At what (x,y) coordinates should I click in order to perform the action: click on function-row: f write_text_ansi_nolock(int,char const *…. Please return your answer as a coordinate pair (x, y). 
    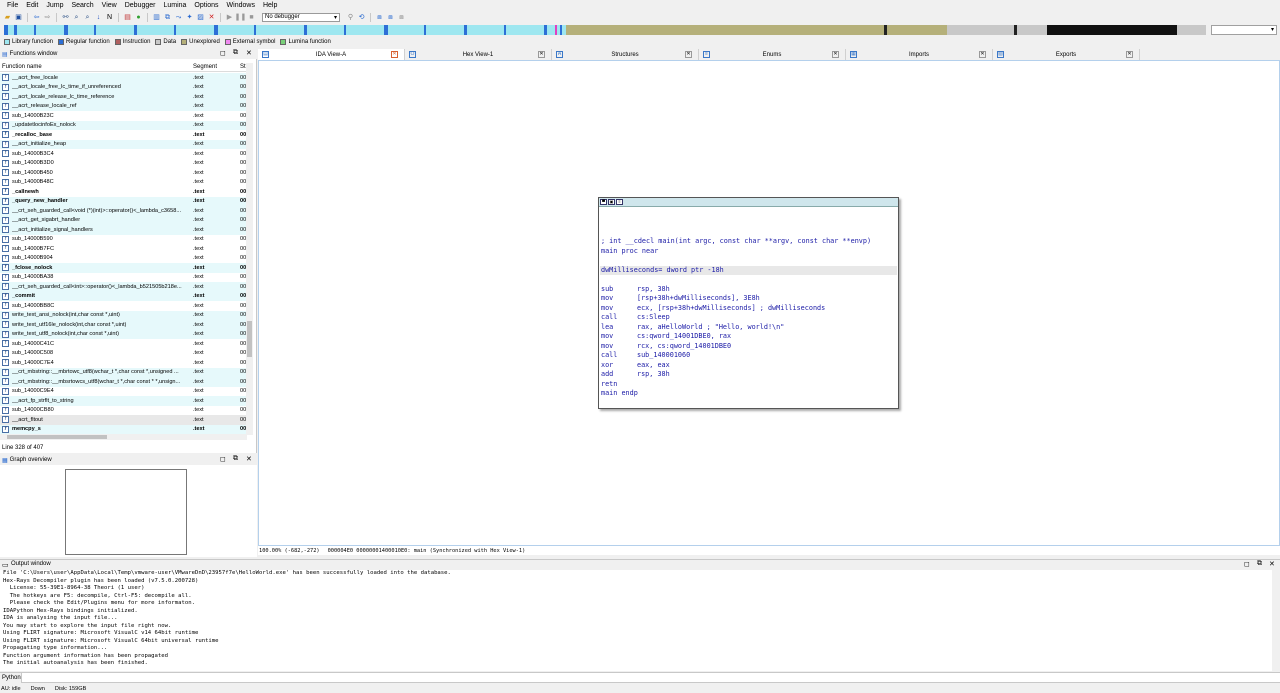
    Looking at the image, I should click on (123, 315).